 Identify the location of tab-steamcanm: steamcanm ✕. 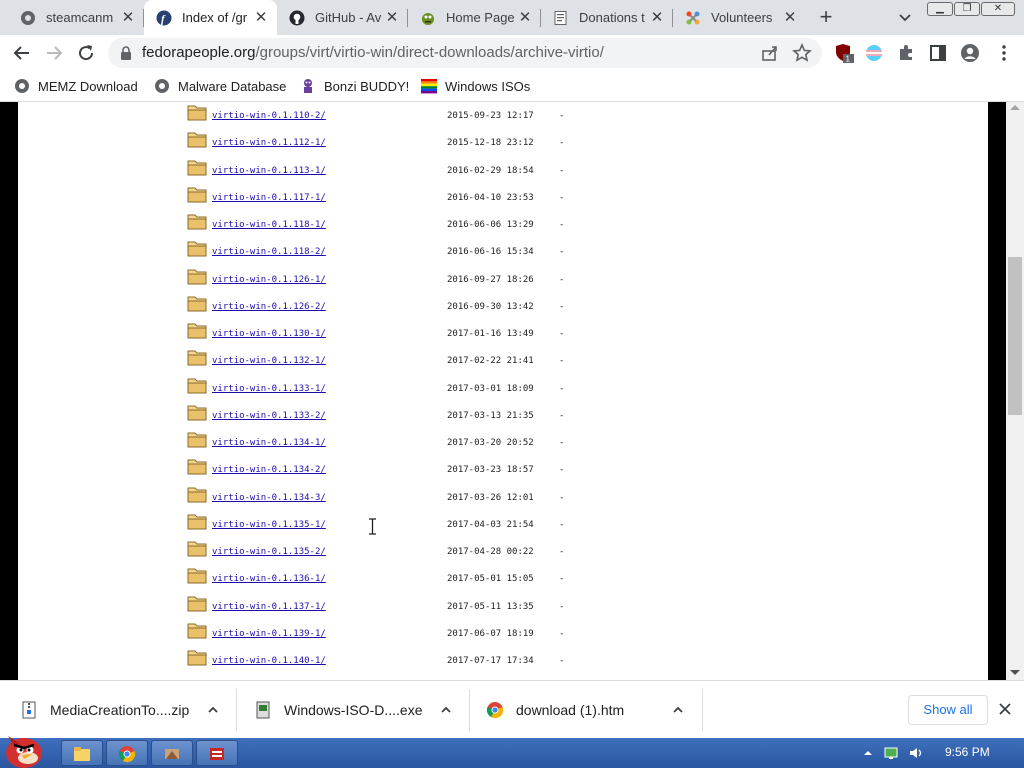
(76, 17).